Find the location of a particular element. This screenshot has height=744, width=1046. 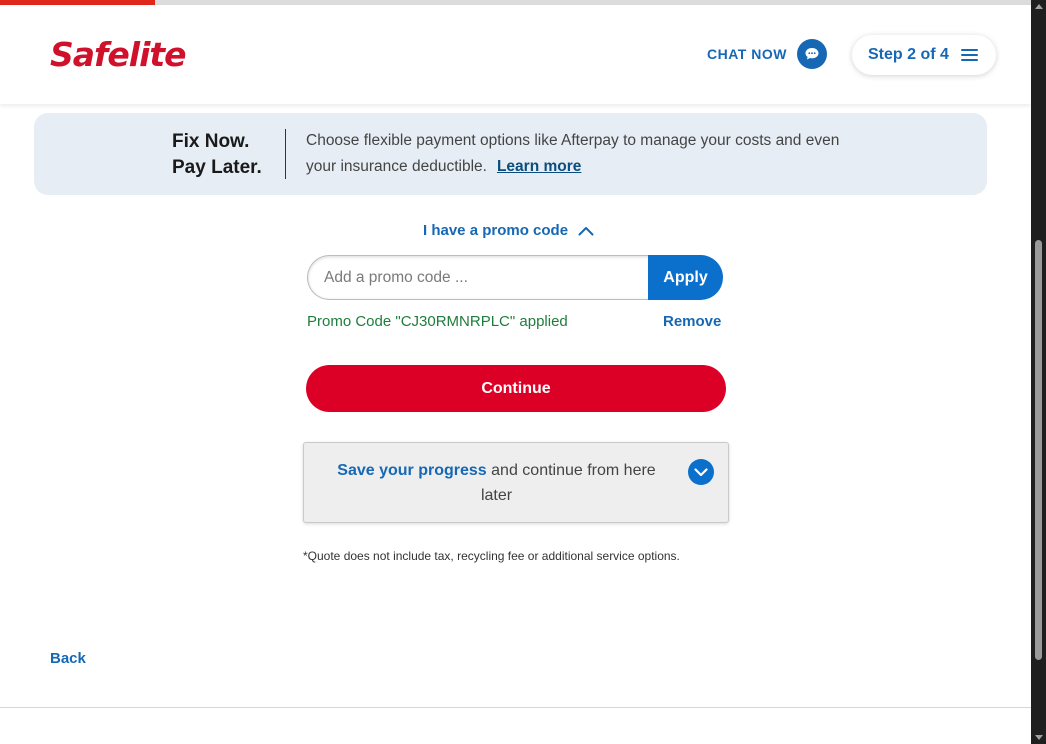

back-link: Back is located at coordinates (68, 658).